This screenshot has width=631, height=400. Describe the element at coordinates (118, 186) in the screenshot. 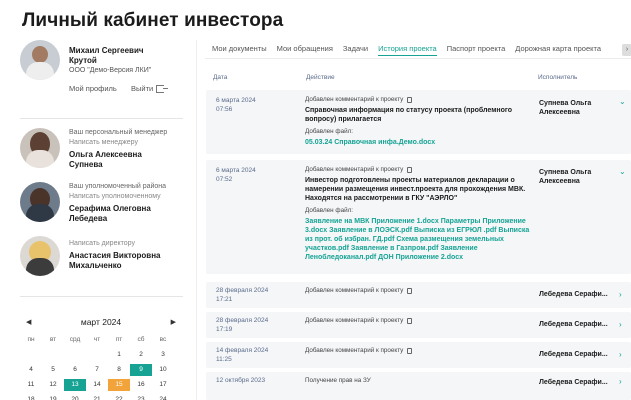

I see `contact-role: Ваш уполномоченный района` at that location.